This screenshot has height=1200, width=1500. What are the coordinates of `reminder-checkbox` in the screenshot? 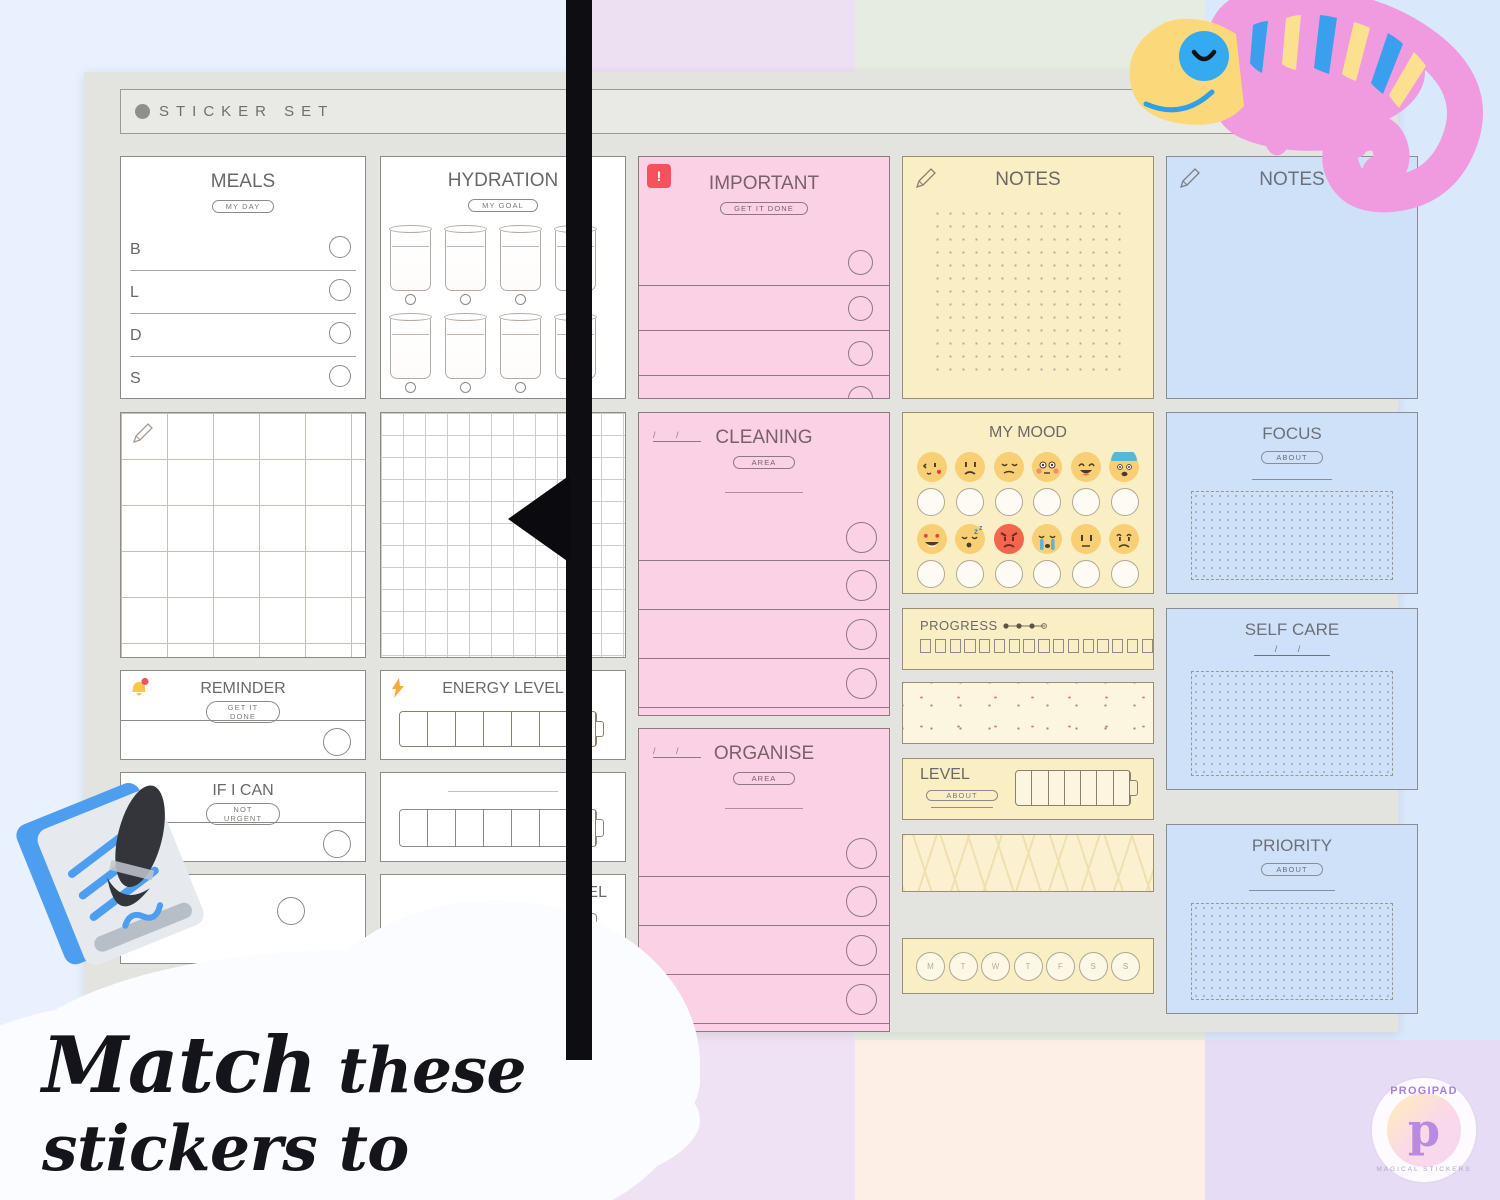 It's located at (337, 742).